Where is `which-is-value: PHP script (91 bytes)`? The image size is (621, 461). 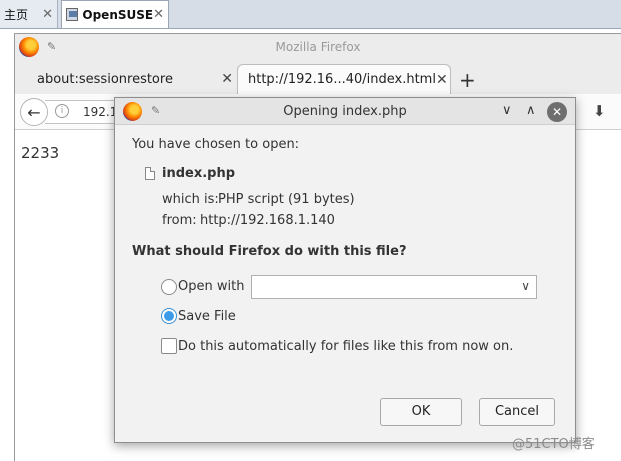
which-is-value: PHP script (91 bytes) is located at coordinates (286, 199).